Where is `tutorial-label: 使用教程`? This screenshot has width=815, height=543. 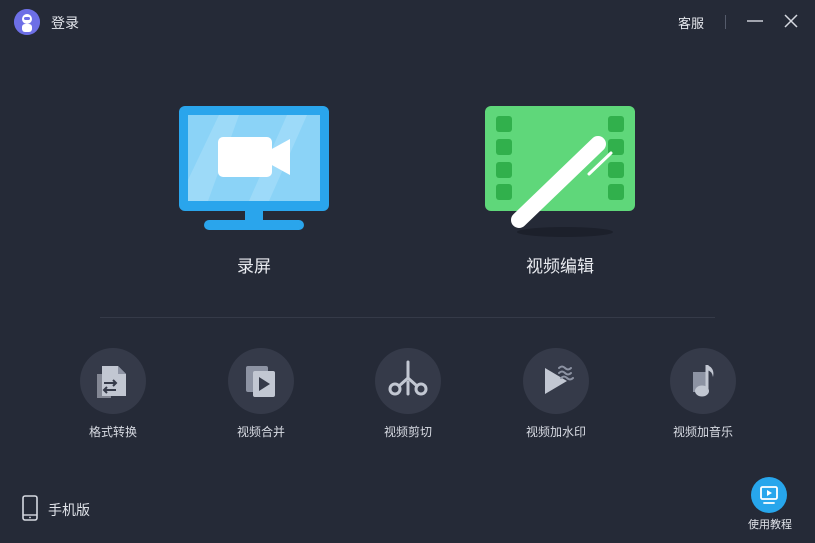 tutorial-label: 使用教程 is located at coordinates (770, 524).